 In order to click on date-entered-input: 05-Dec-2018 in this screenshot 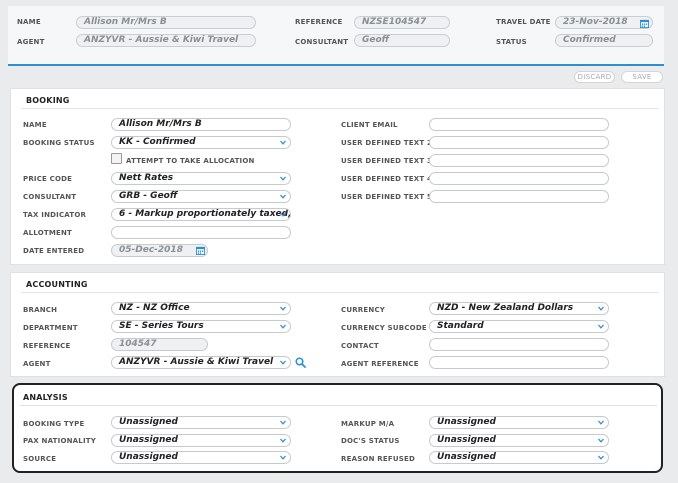, I will do `click(159, 250)`.